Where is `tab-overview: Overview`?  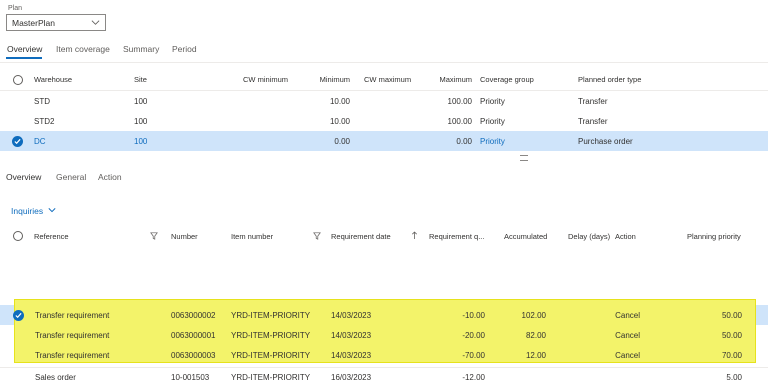
tab-overview: Overview is located at coordinates (24, 49).